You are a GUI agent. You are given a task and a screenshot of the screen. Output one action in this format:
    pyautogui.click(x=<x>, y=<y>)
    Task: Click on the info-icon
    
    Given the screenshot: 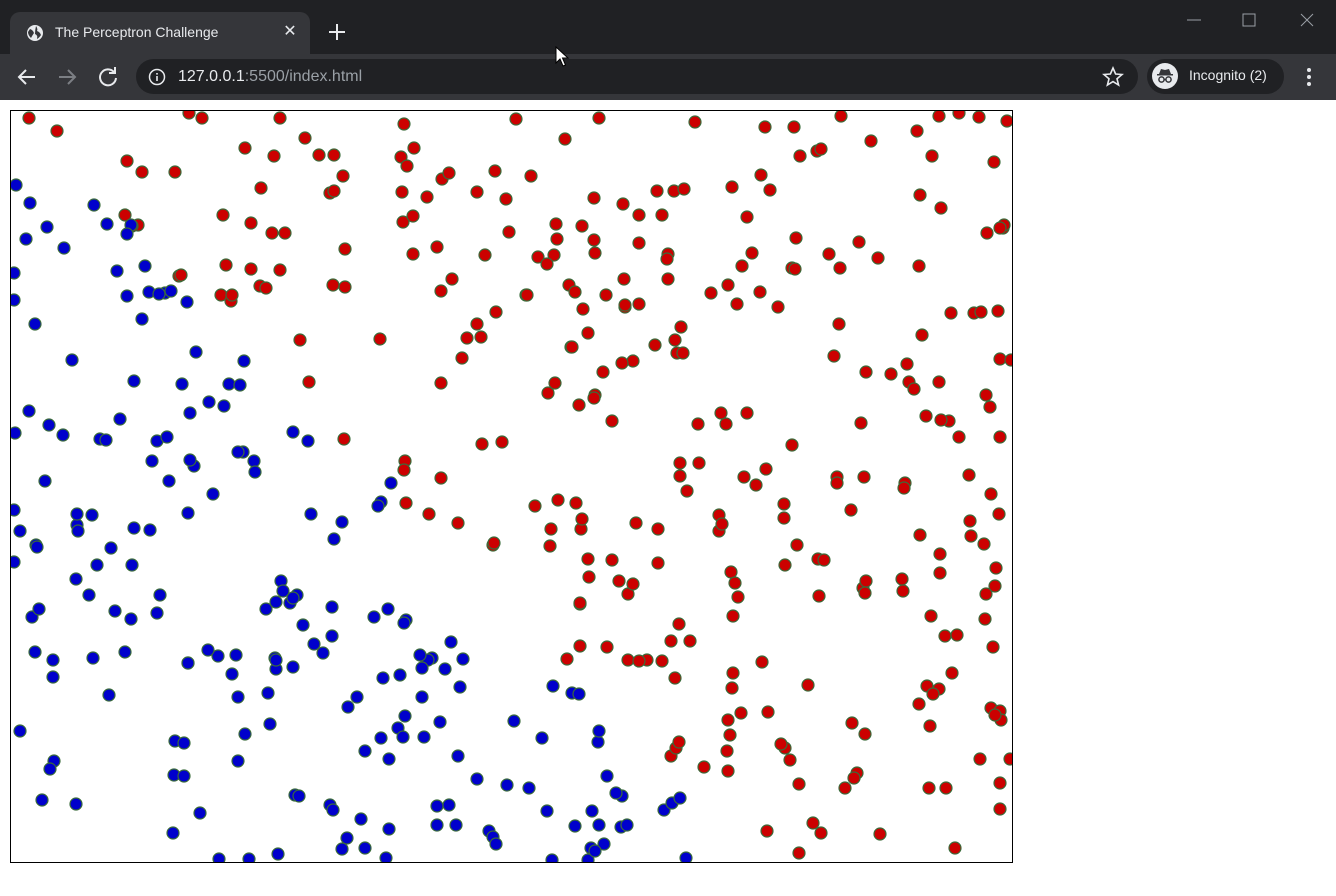 What is the action you would take?
    pyautogui.click(x=157, y=77)
    